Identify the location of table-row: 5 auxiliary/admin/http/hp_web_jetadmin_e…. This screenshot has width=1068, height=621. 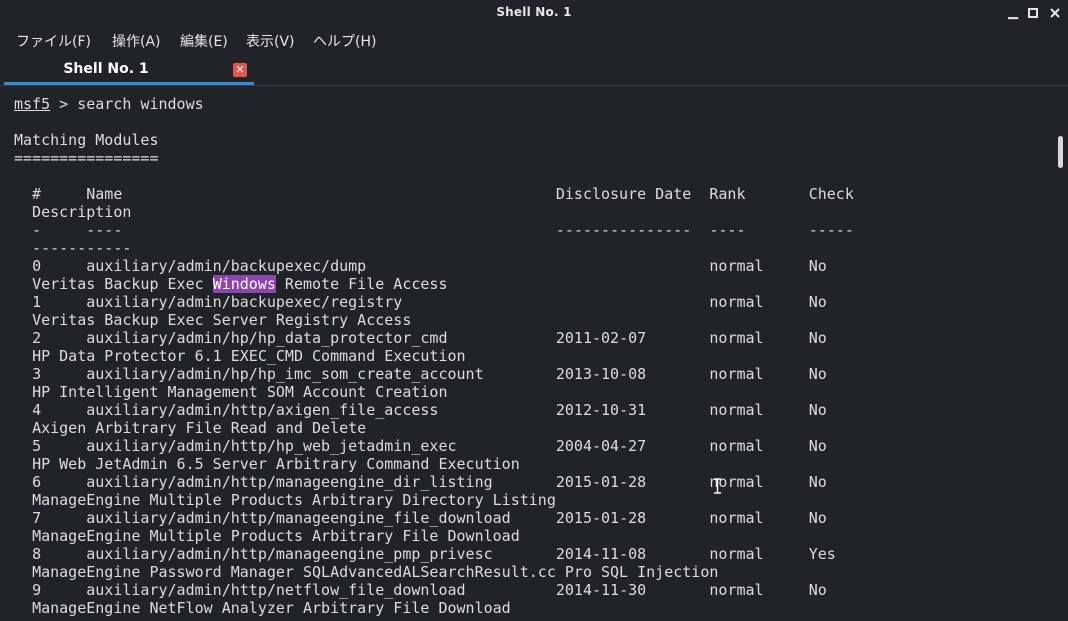
(420, 455).